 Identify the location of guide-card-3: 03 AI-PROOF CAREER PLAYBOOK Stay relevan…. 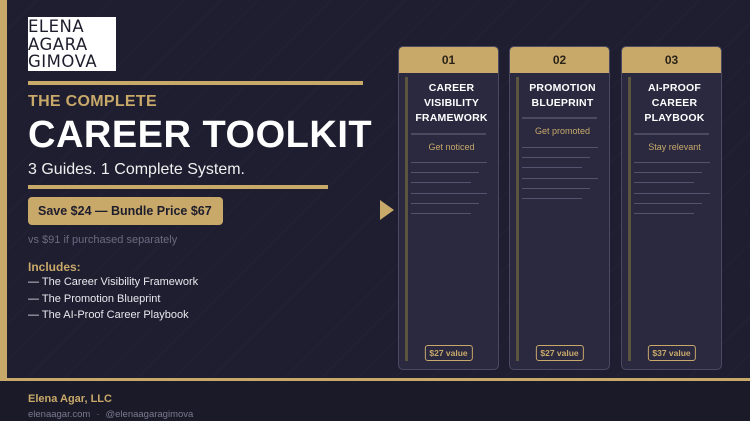
(671, 208).